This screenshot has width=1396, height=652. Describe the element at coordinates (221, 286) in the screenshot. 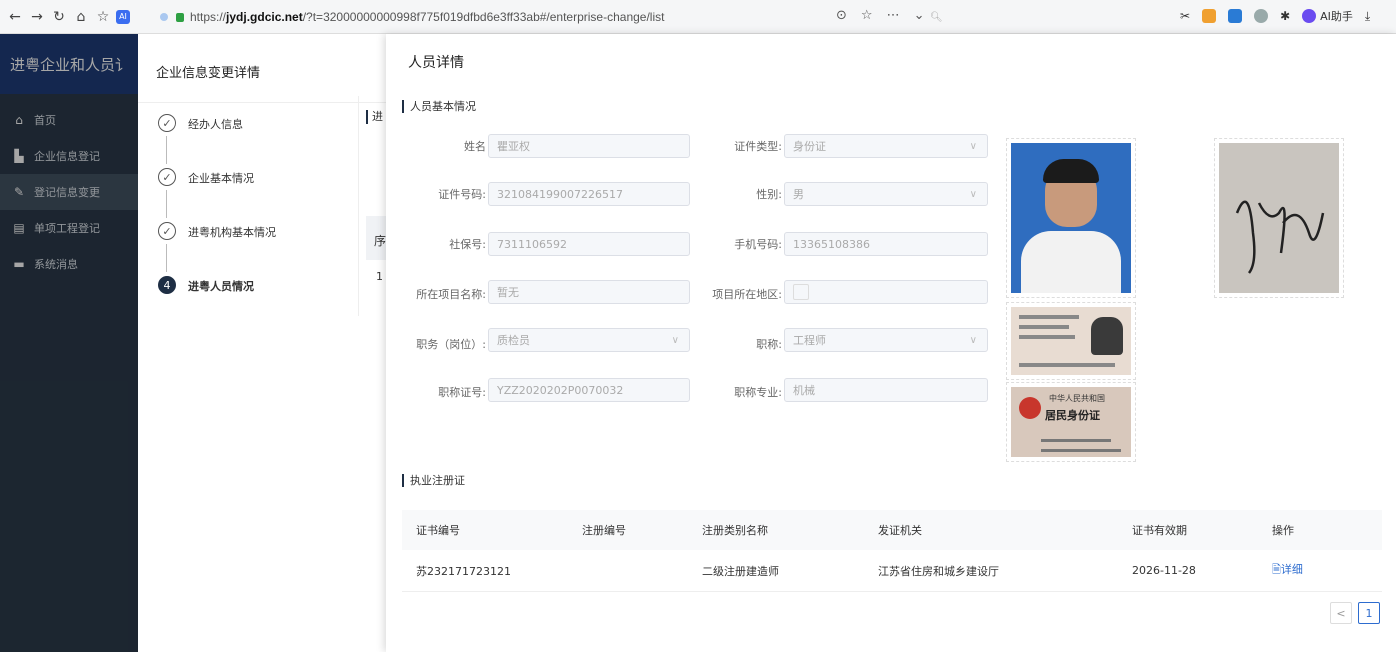

I see `step-label: 进粤人员情况` at that location.